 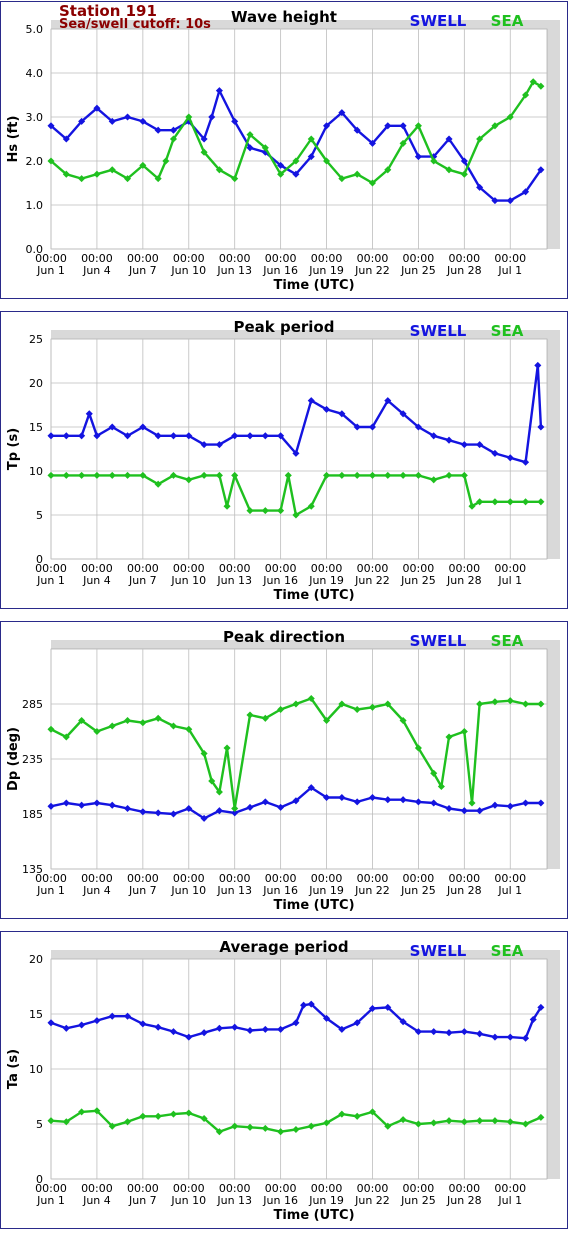 What do you see at coordinates (36, 339) in the screenshot?
I see `y-tick-label: 25` at bounding box center [36, 339].